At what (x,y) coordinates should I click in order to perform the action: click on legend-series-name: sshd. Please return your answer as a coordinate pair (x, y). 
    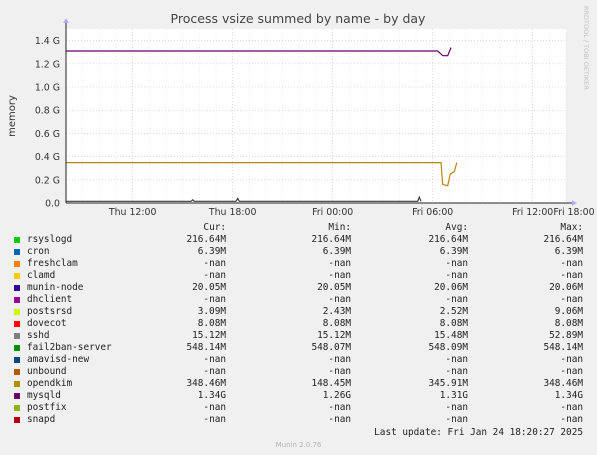
    Looking at the image, I should click on (38, 335).